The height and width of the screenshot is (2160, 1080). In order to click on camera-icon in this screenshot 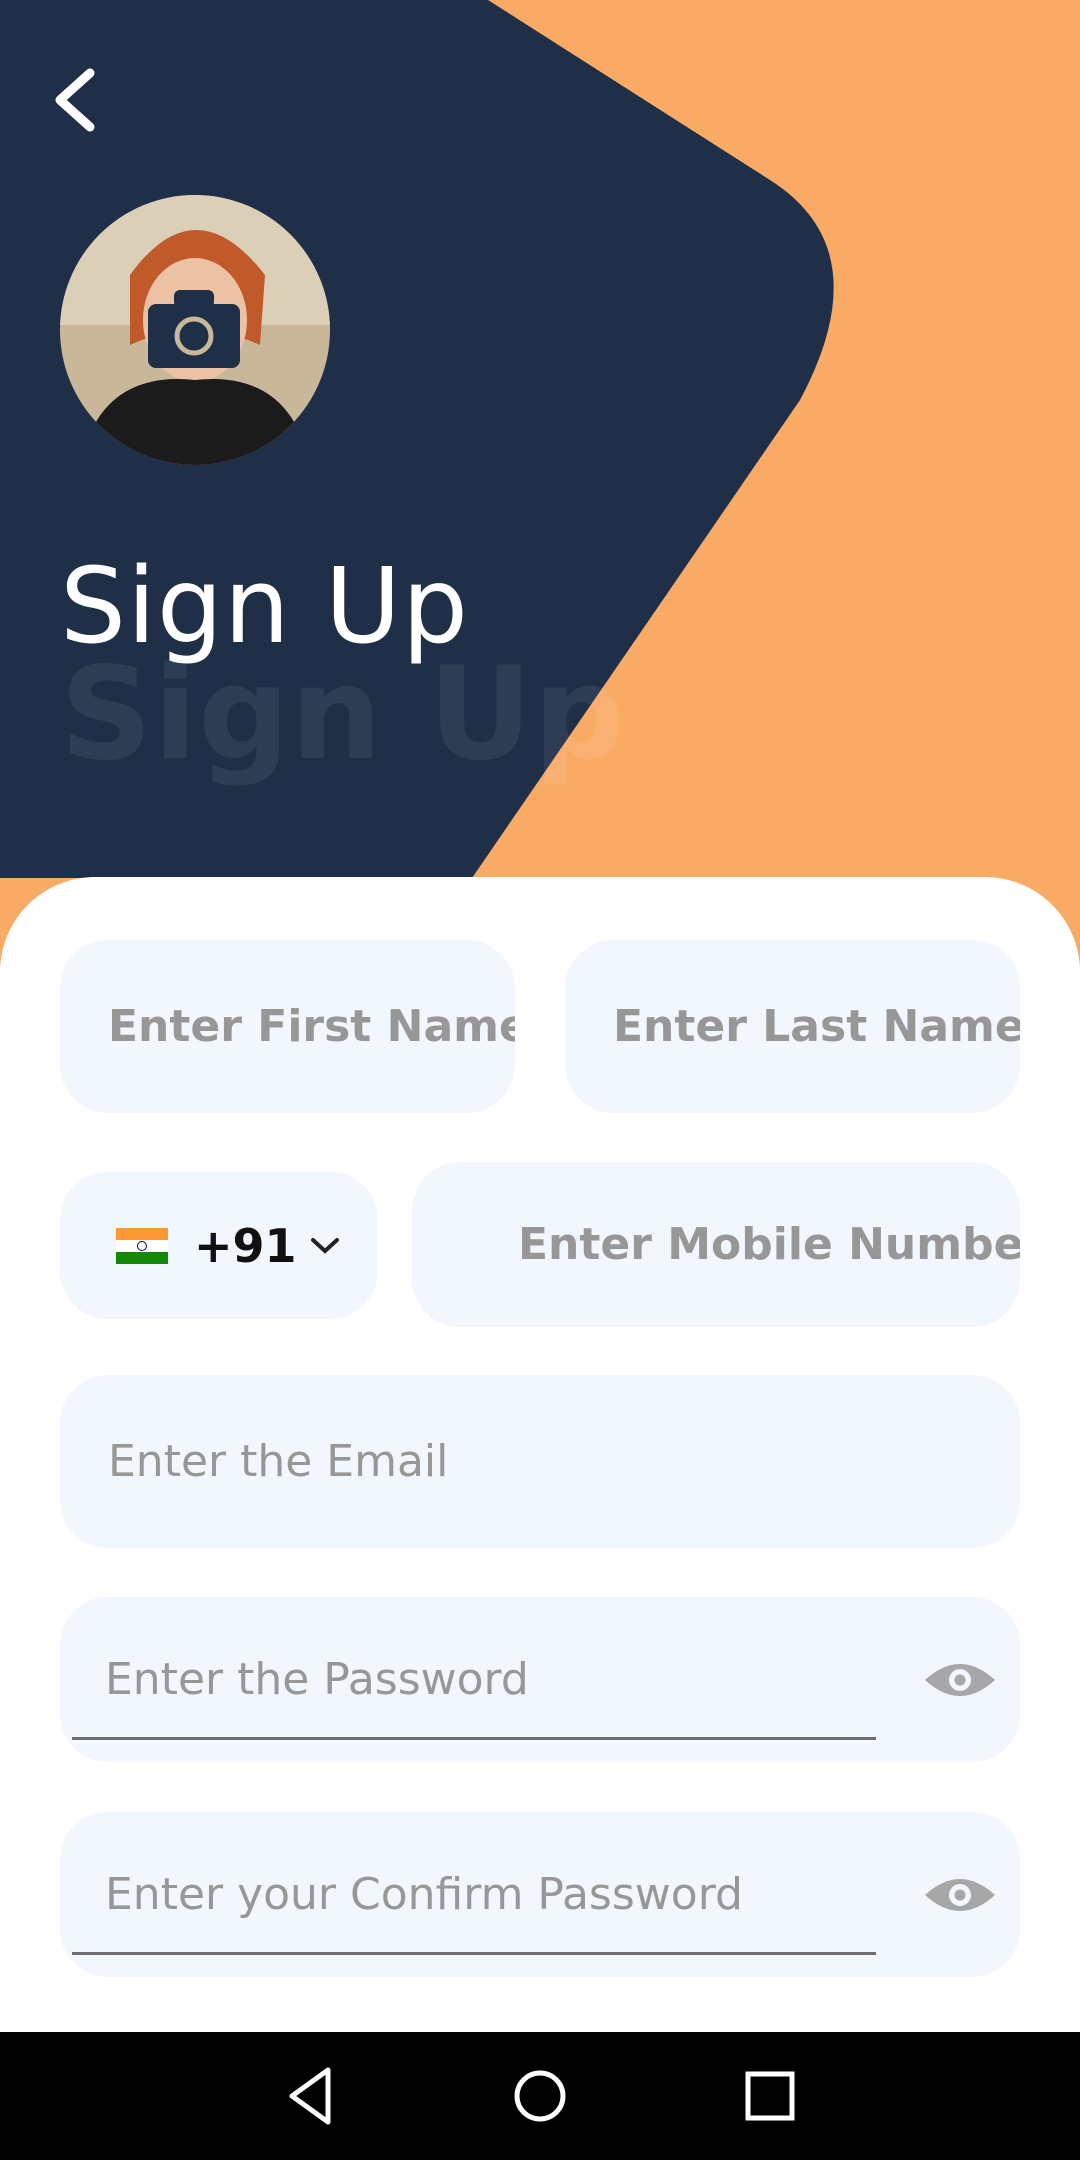, I will do `click(194, 329)`.